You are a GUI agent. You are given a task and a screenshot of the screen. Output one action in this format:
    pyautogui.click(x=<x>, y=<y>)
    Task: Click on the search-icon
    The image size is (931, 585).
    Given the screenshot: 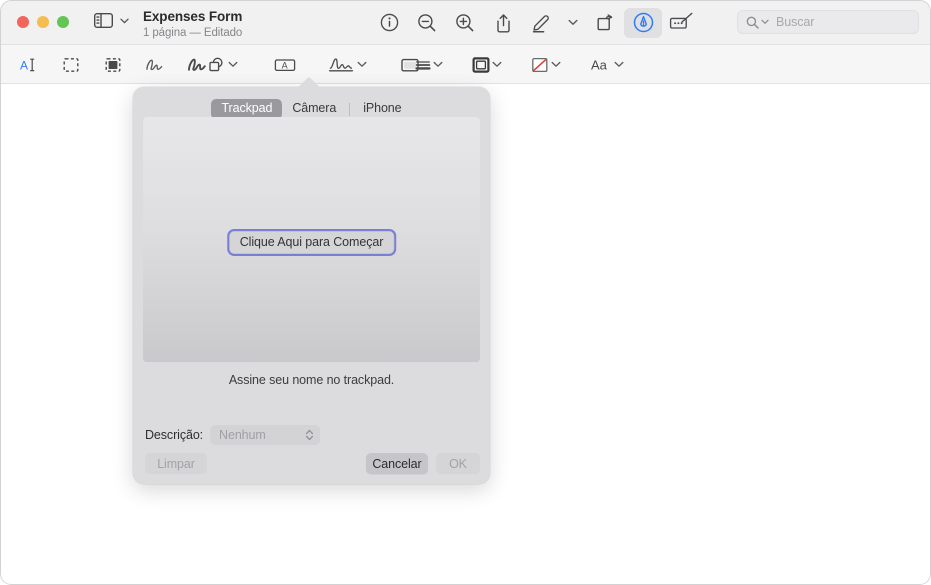 What is the action you would take?
    pyautogui.click(x=752, y=22)
    